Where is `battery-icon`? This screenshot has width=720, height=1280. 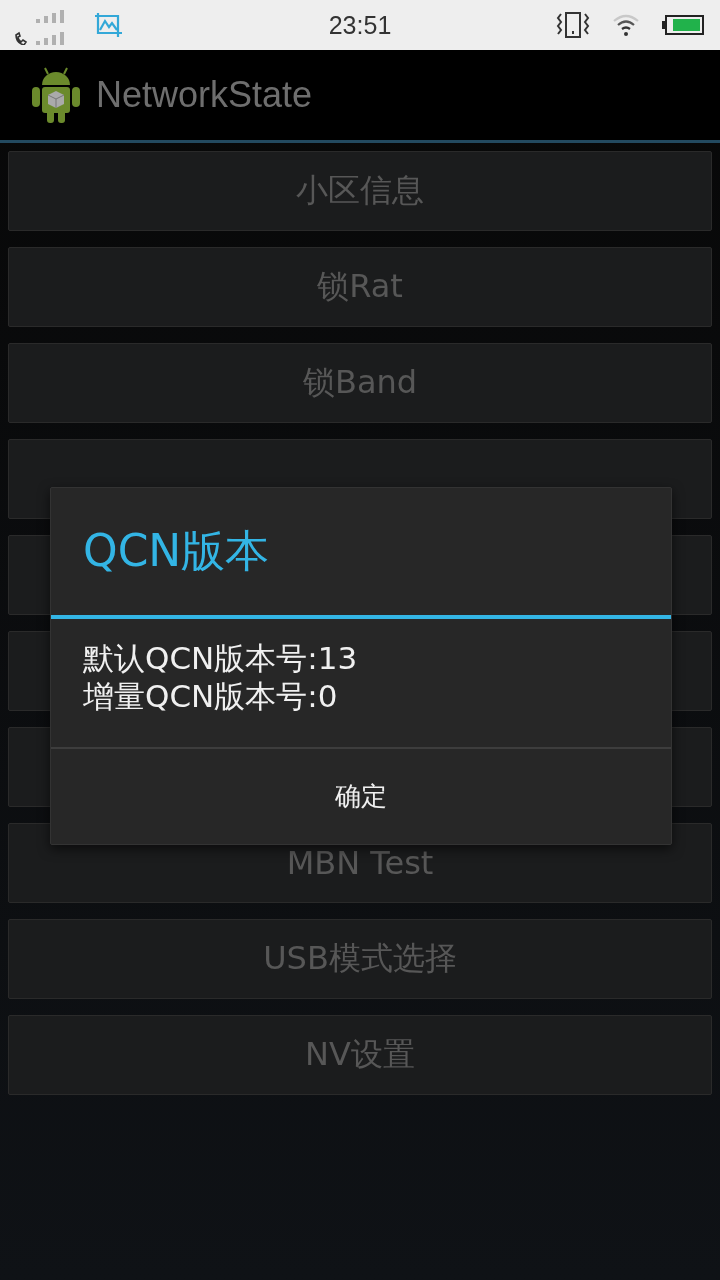
battery-icon is located at coordinates (683, 25).